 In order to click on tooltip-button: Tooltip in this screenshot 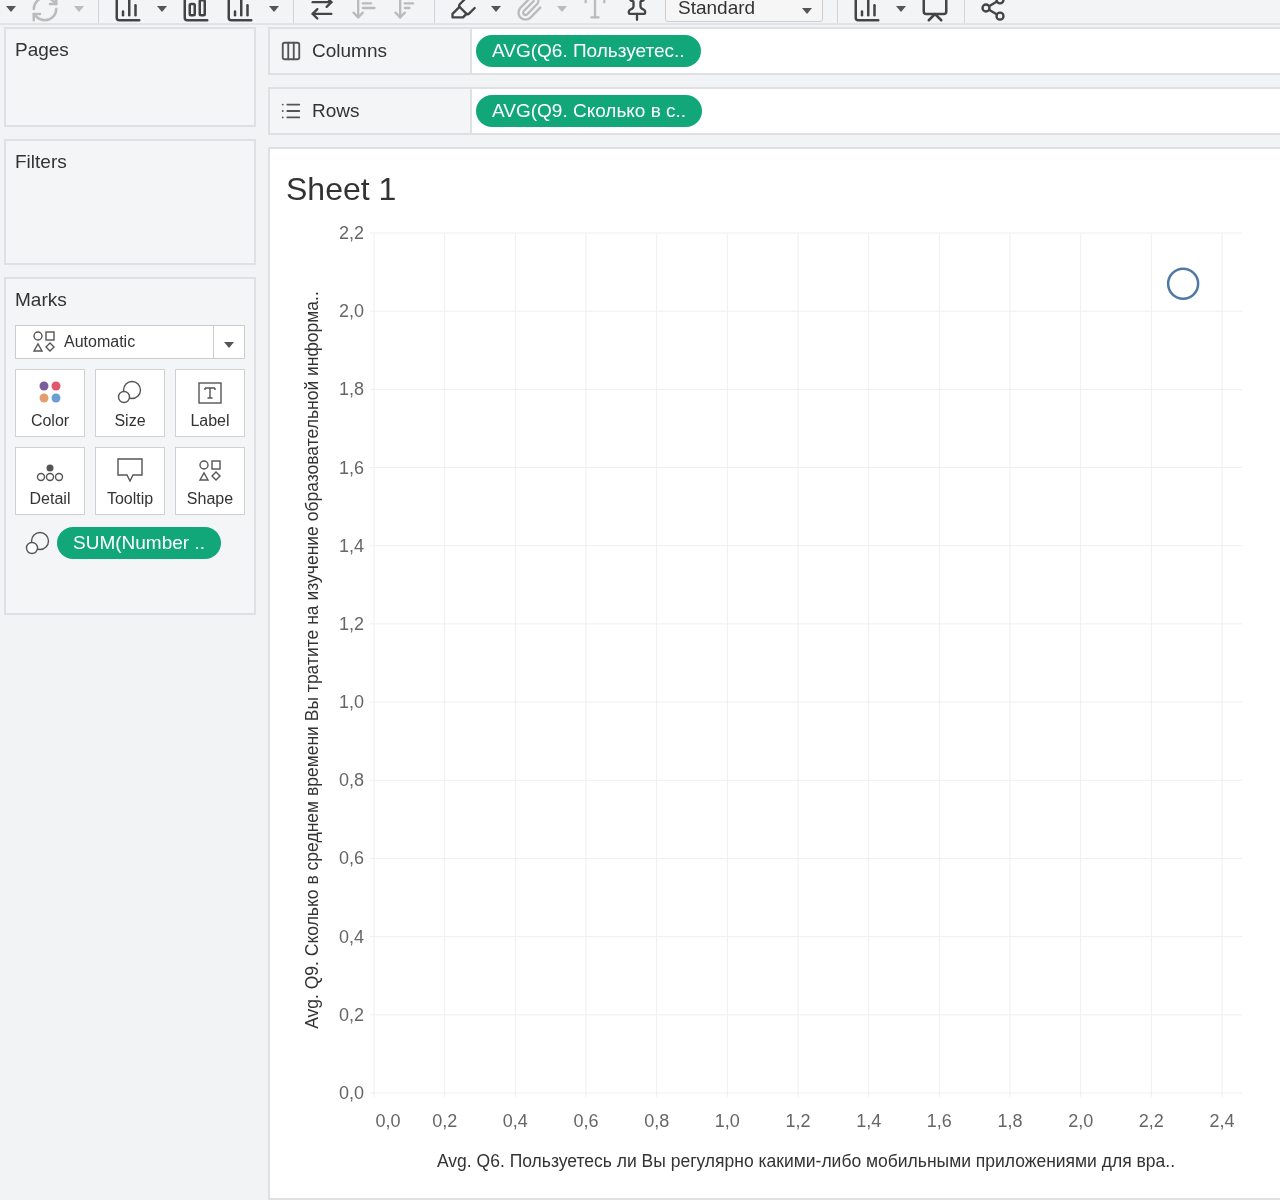, I will do `click(130, 481)`.